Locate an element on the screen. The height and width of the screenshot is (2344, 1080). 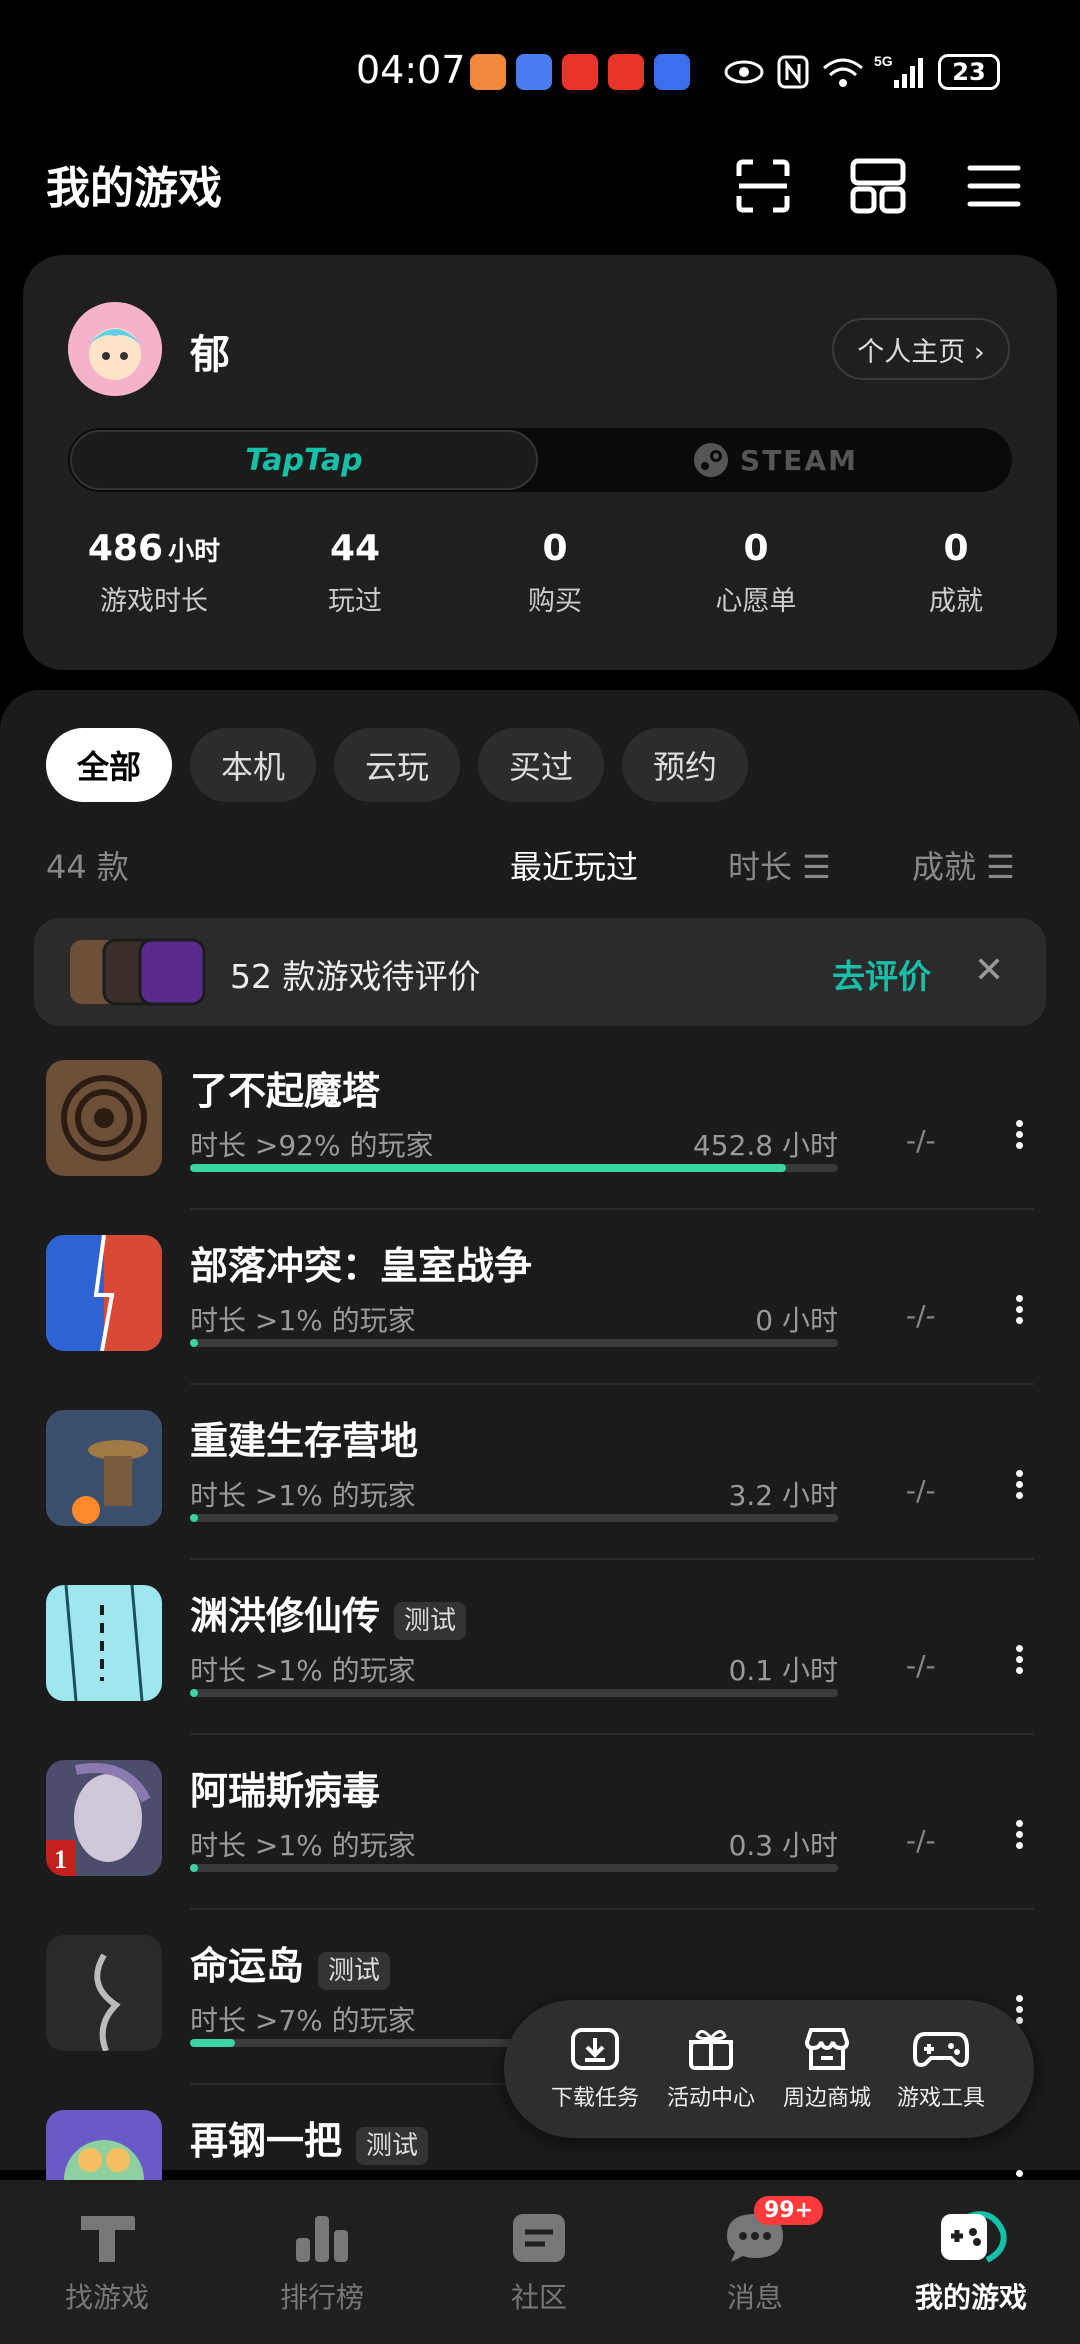
game-title: 再钢一把 测试 is located at coordinates (309, 2137).